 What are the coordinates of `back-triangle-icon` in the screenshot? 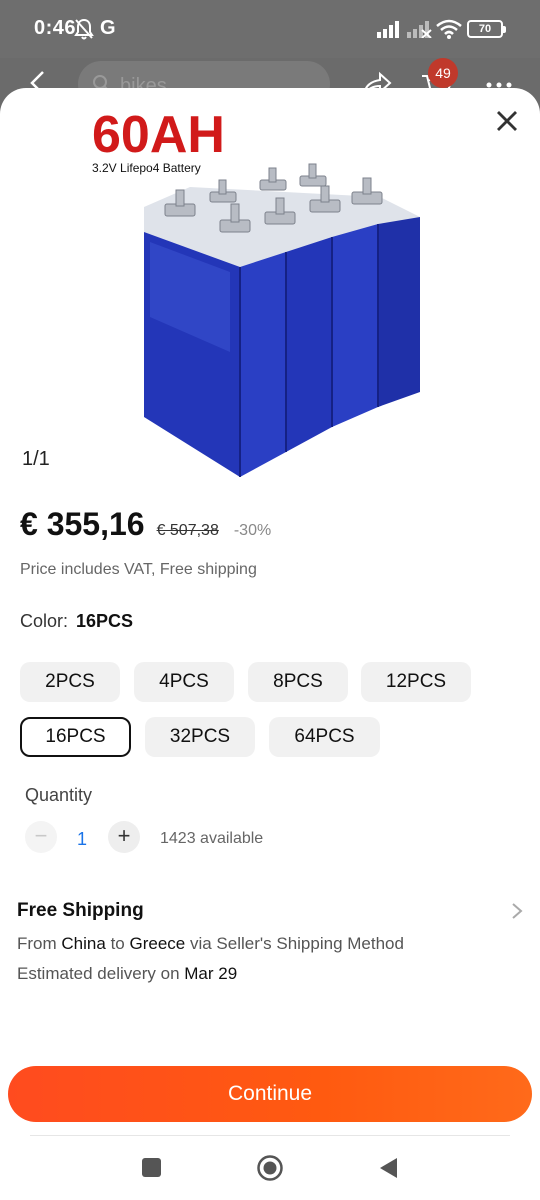 It's located at (388, 1168).